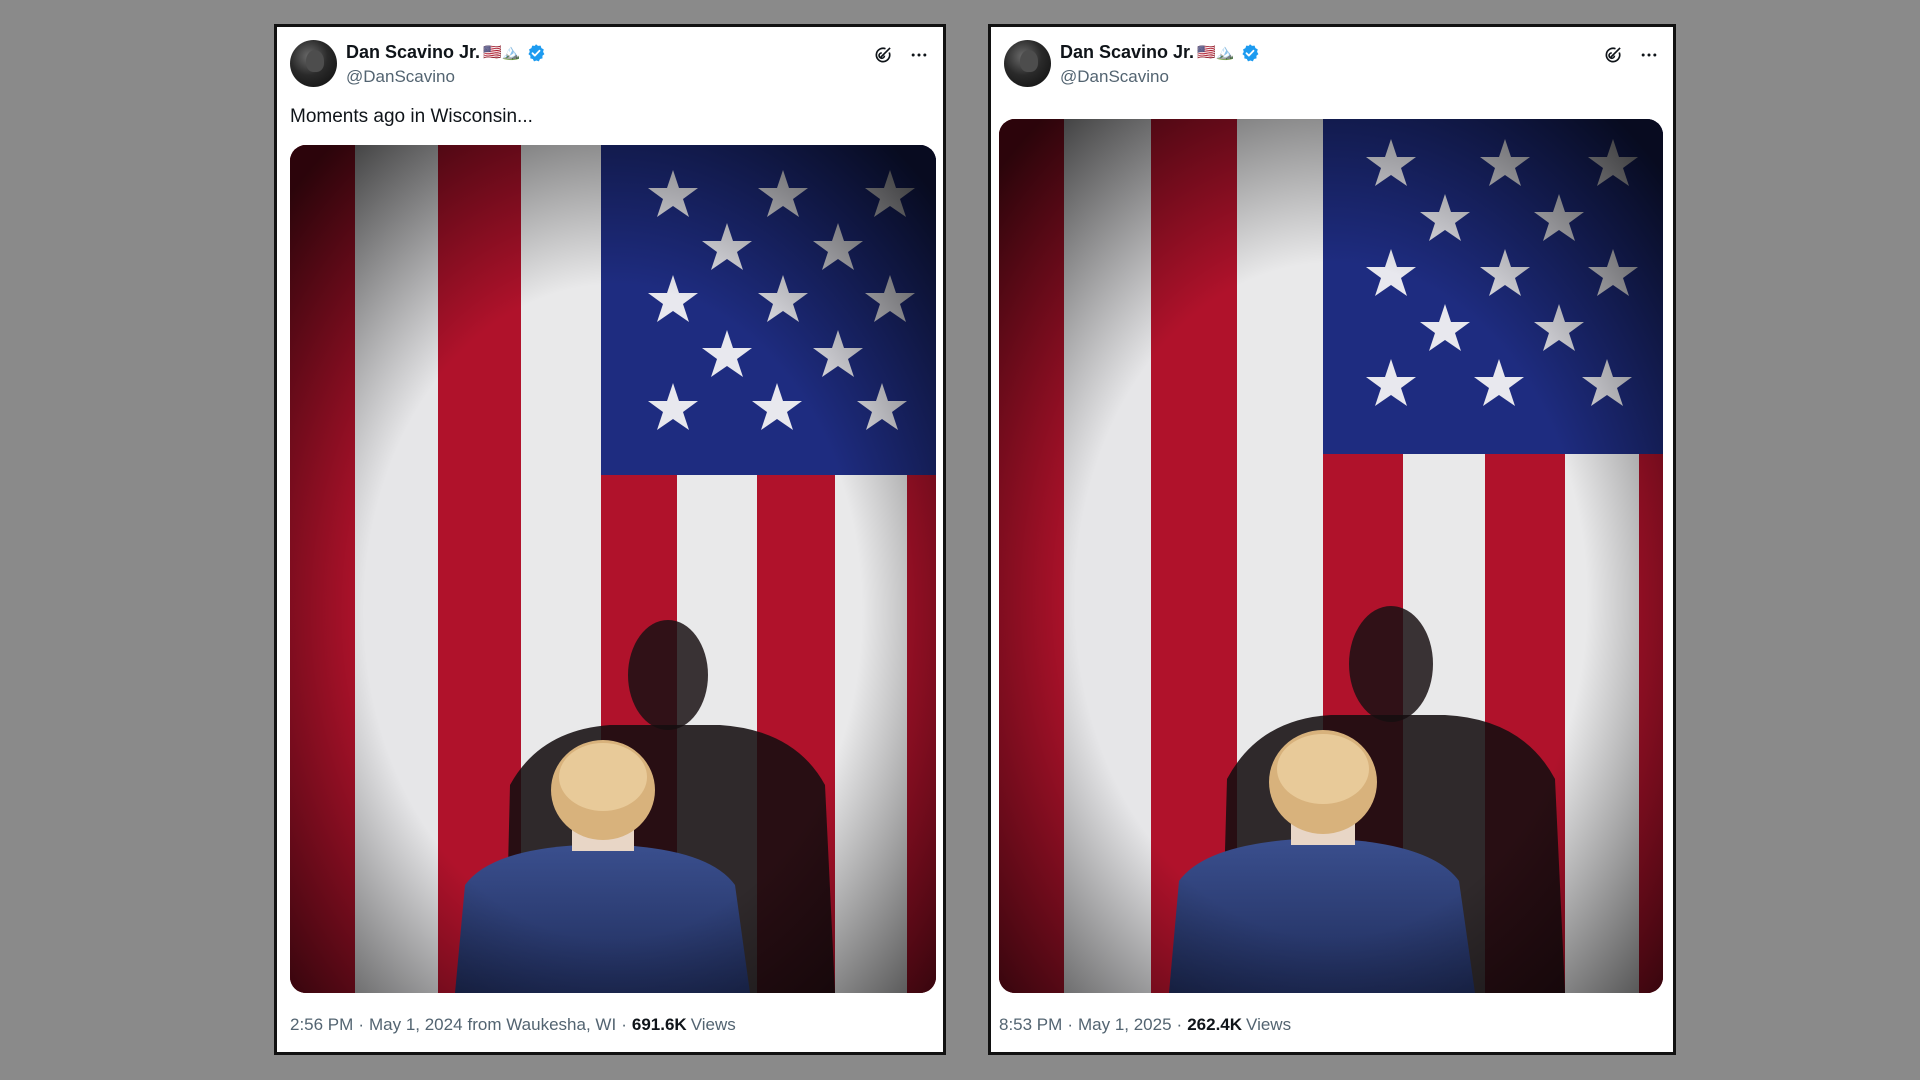  Describe the element at coordinates (542, 1025) in the screenshot. I see `tweet-location: from Waukesha, WI` at that location.